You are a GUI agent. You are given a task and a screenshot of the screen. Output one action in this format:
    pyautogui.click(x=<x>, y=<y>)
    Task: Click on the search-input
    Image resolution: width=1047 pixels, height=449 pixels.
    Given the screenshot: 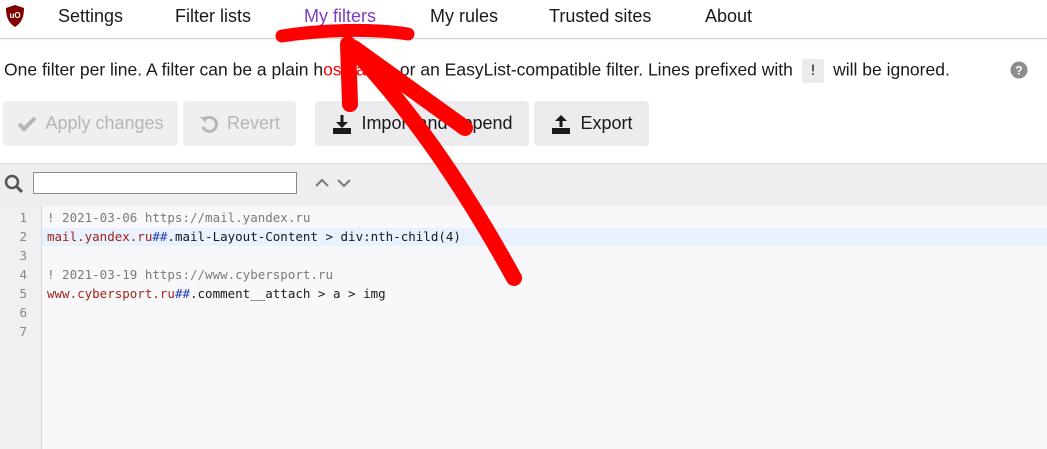 What is the action you would take?
    pyautogui.click(x=165, y=183)
    